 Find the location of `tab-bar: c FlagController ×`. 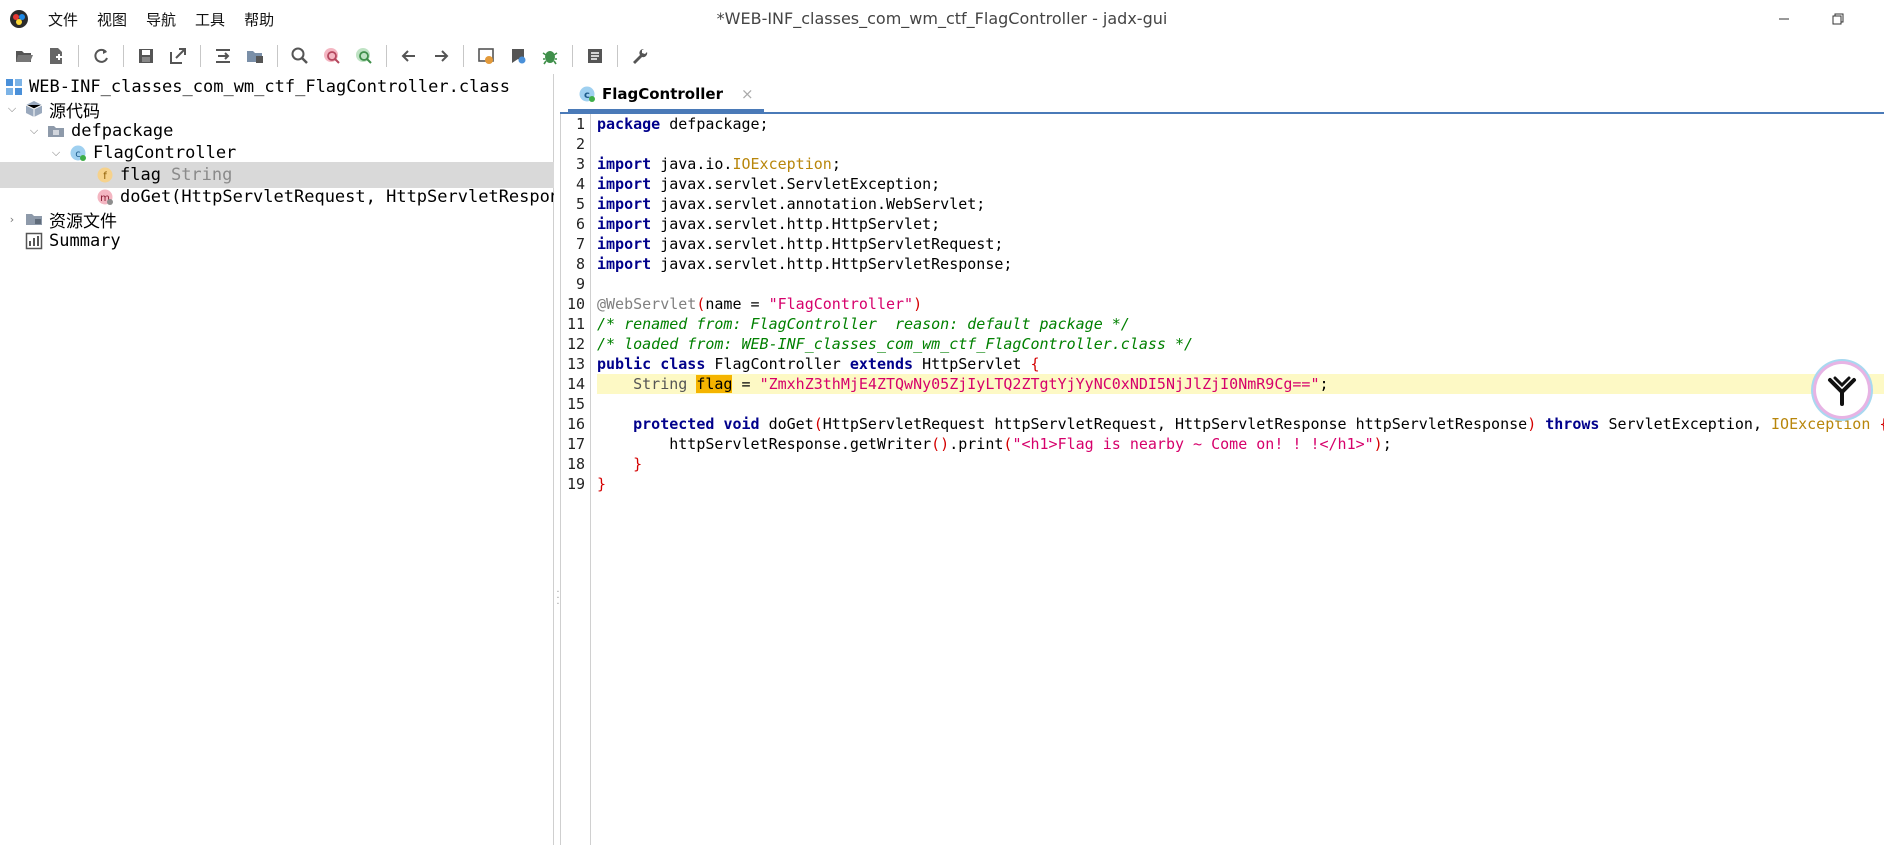

tab-bar: c FlagController × is located at coordinates (1222, 94).